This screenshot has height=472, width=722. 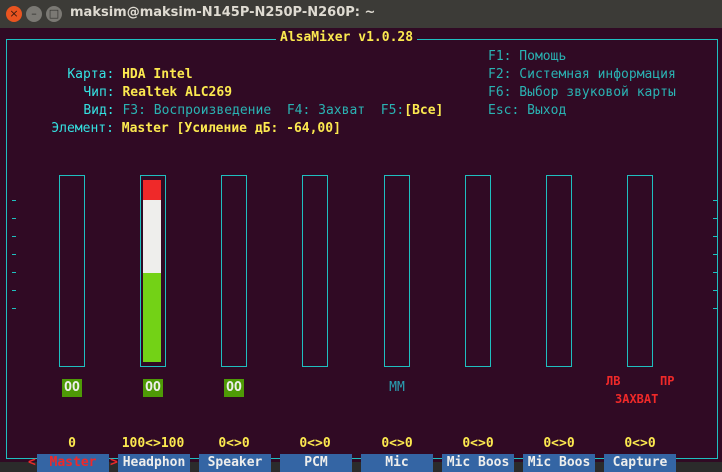 What do you see at coordinates (397, 463) in the screenshot?
I see `channel-label: Mic` at bounding box center [397, 463].